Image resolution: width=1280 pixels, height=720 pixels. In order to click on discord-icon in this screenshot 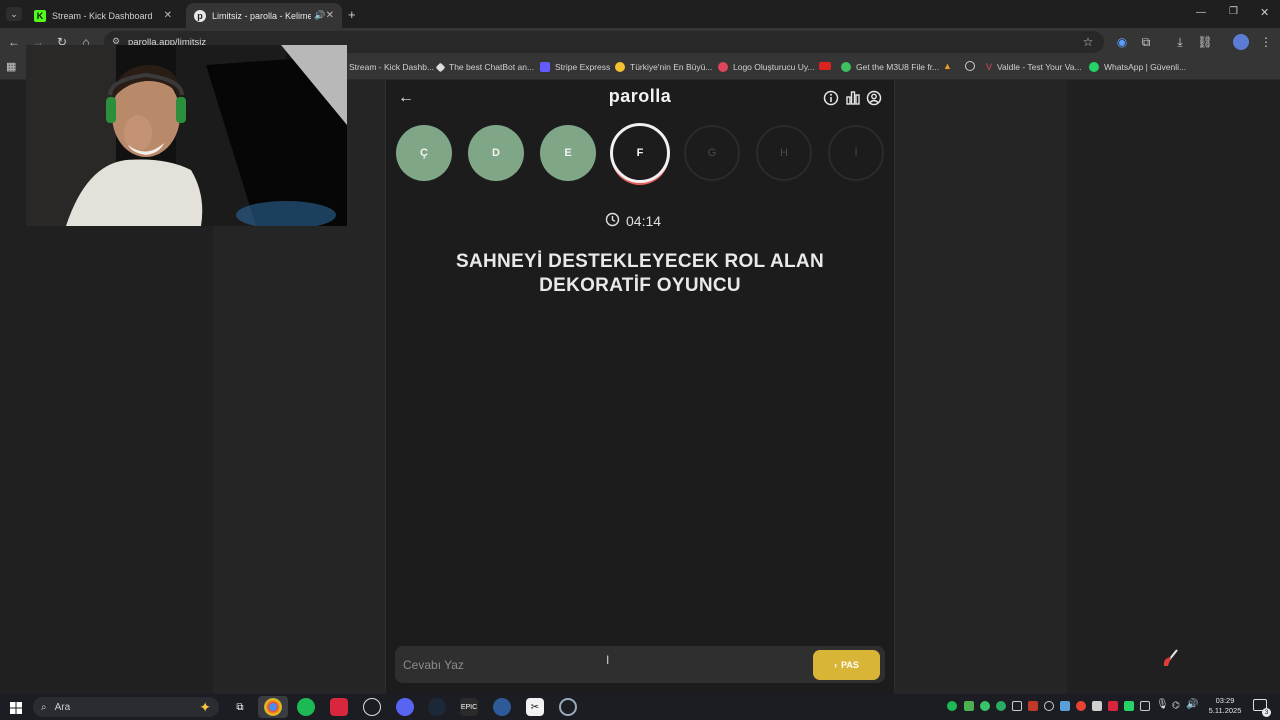, I will do `click(405, 707)`.